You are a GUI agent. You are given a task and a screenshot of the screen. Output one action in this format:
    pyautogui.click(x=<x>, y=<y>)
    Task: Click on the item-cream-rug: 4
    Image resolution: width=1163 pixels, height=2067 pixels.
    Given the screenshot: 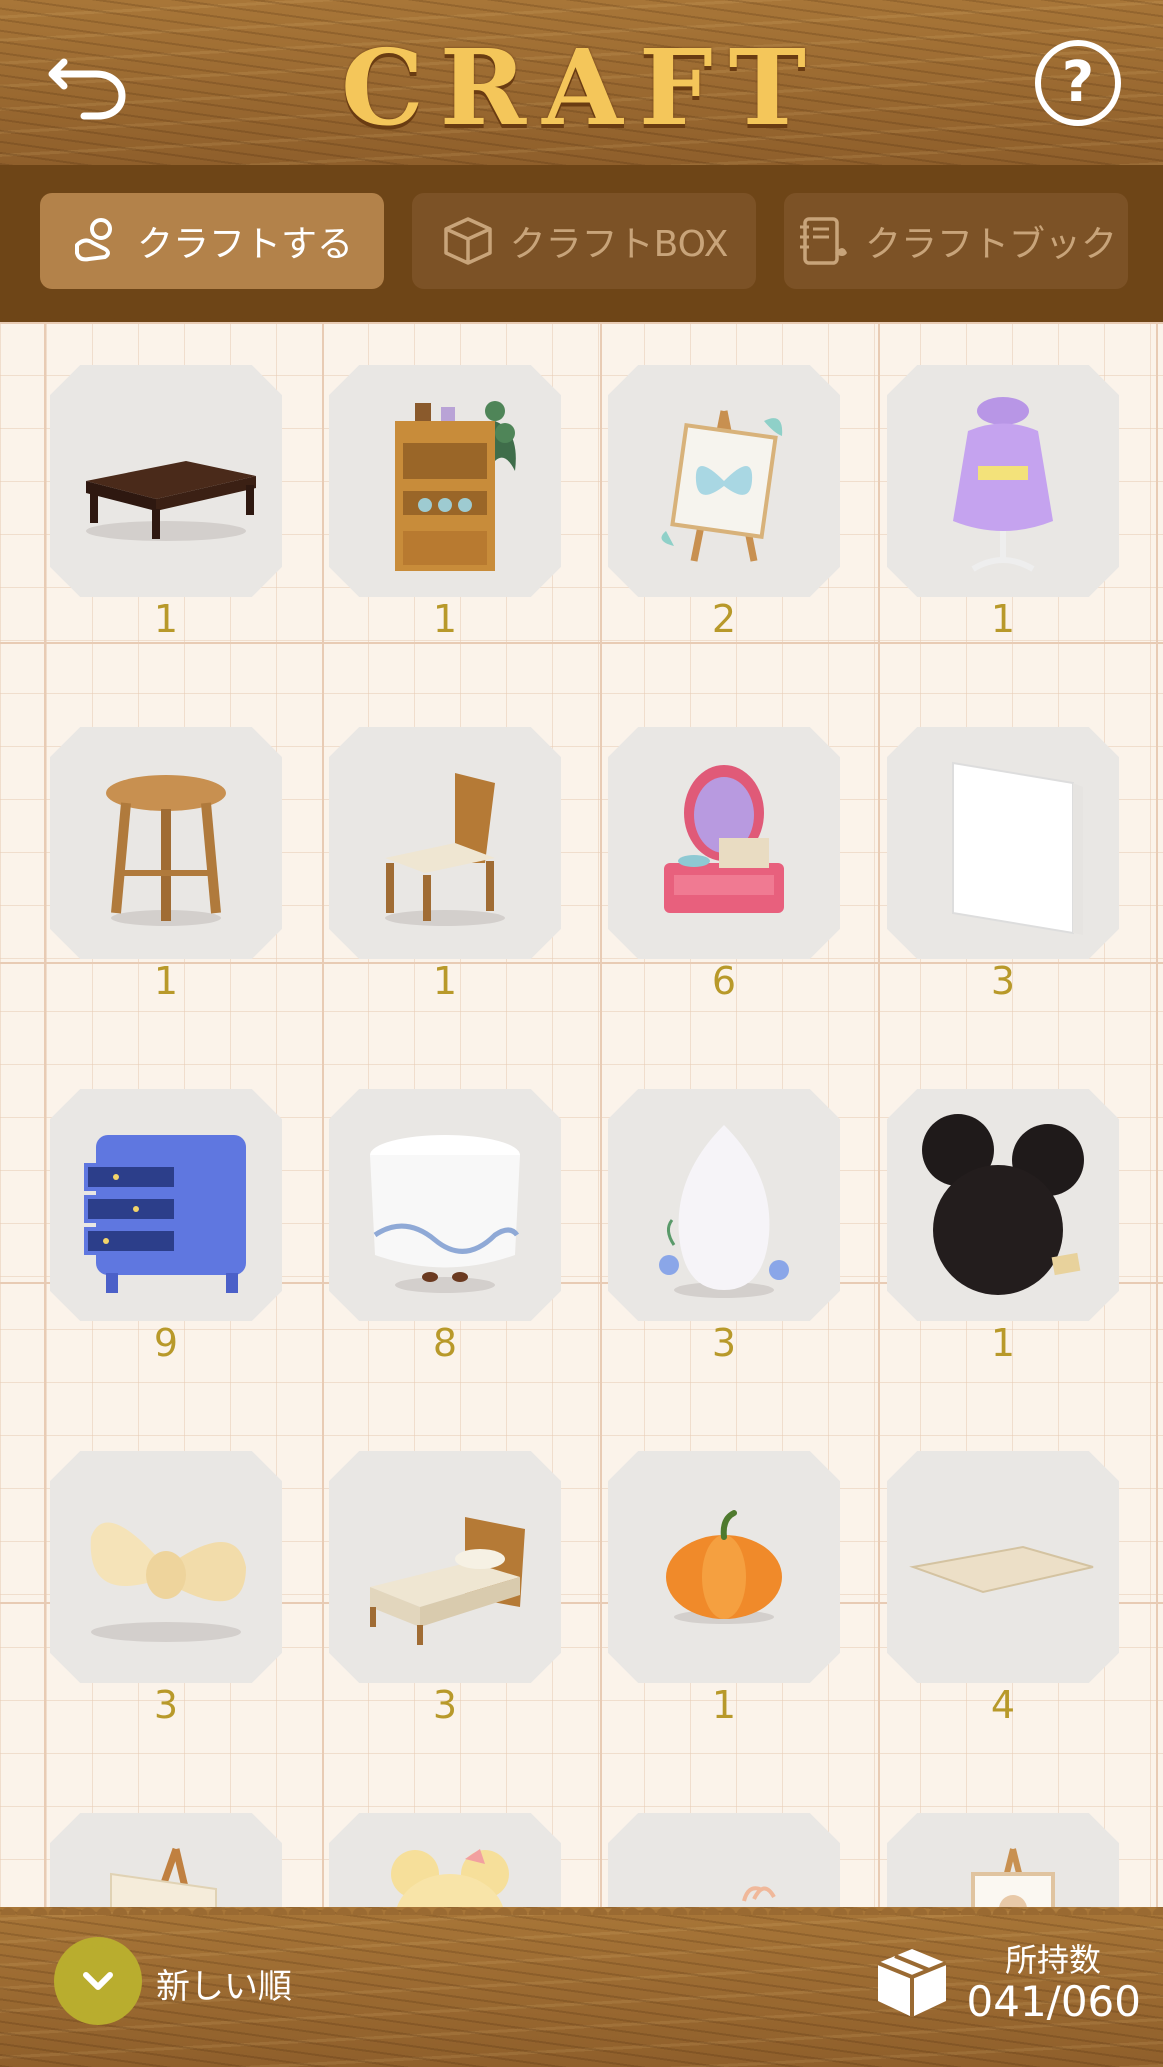 What is the action you would take?
    pyautogui.click(x=1003, y=1588)
    